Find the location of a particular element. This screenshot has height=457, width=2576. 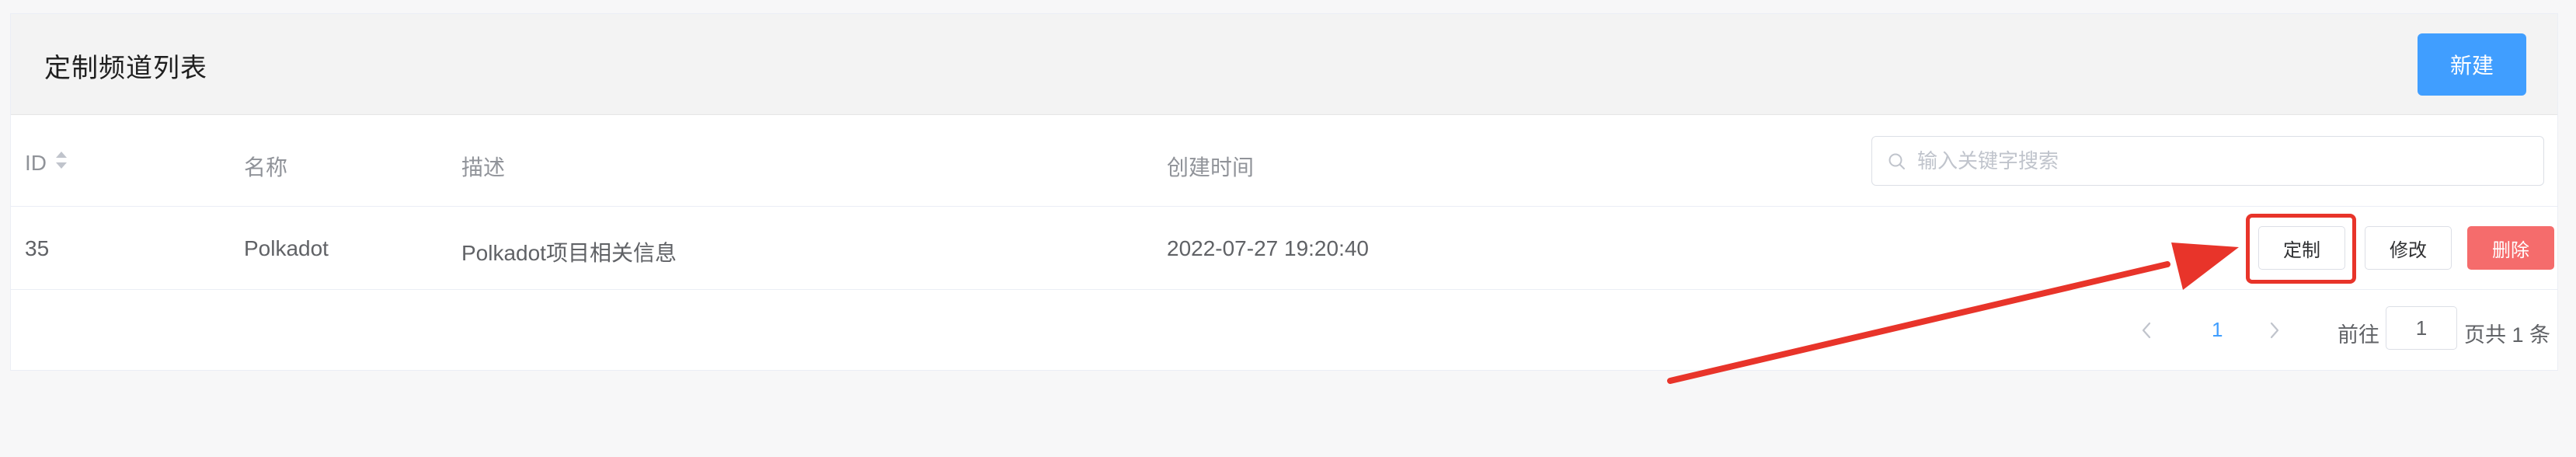

total-label: 页共 1 条 is located at coordinates (2507, 335).